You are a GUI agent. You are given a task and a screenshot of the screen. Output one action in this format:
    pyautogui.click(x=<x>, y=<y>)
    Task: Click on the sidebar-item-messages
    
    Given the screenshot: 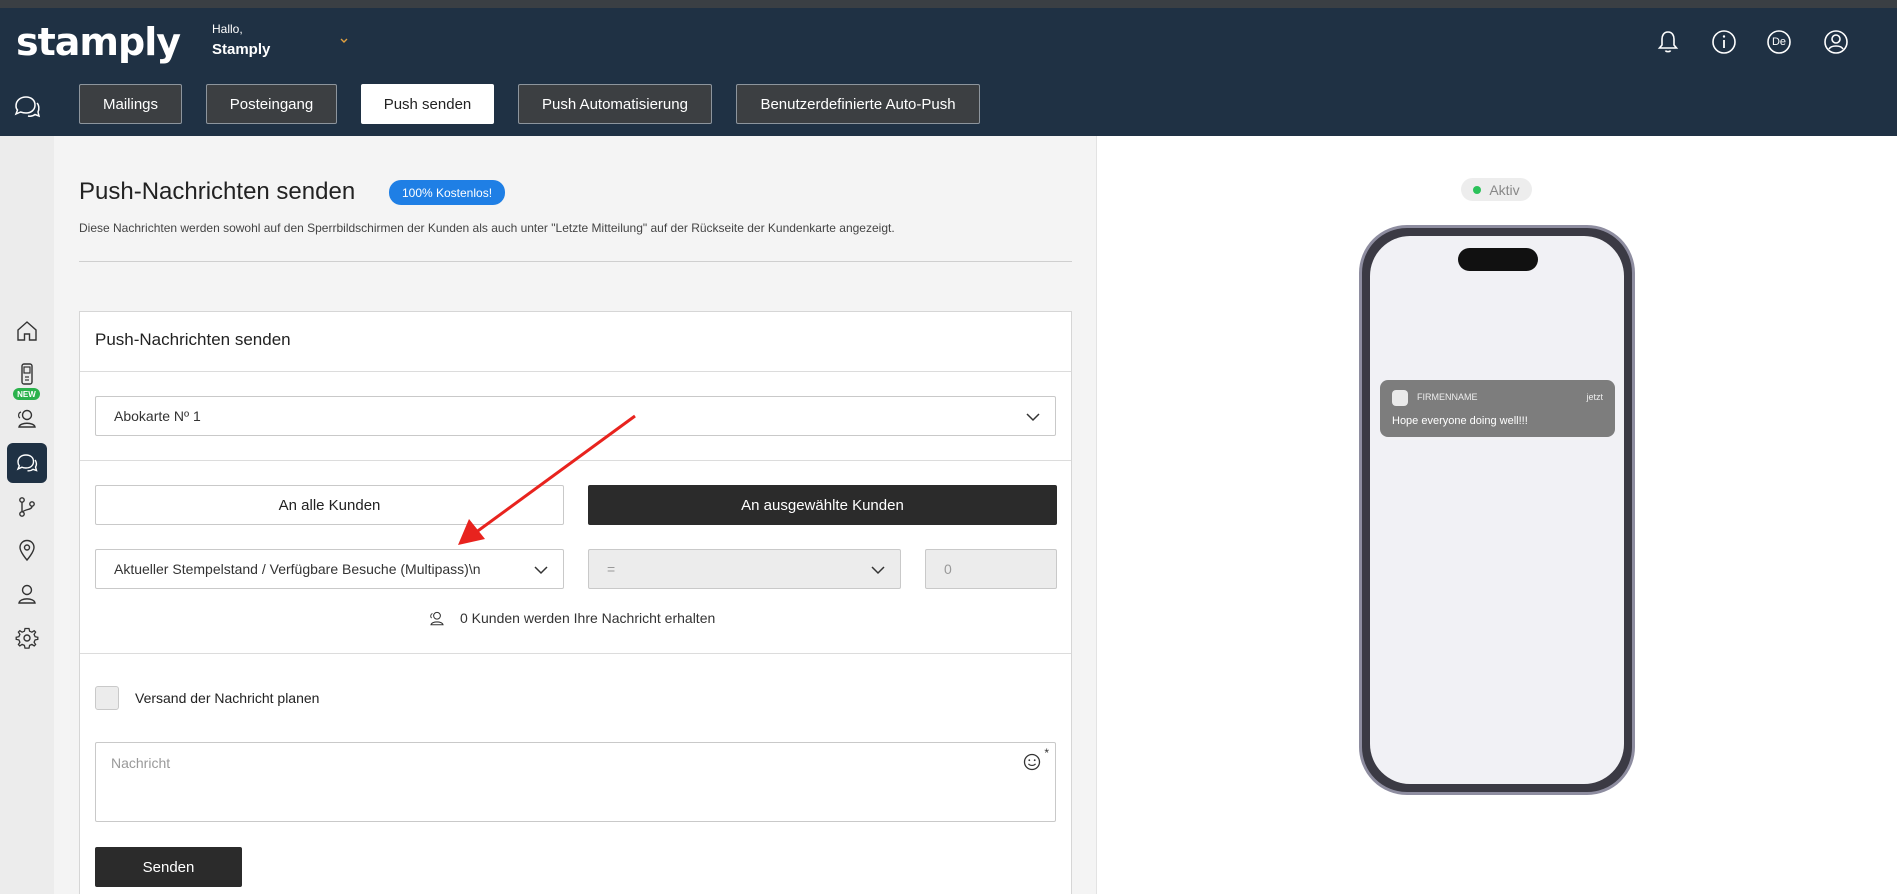 What is the action you would take?
    pyautogui.click(x=27, y=463)
    